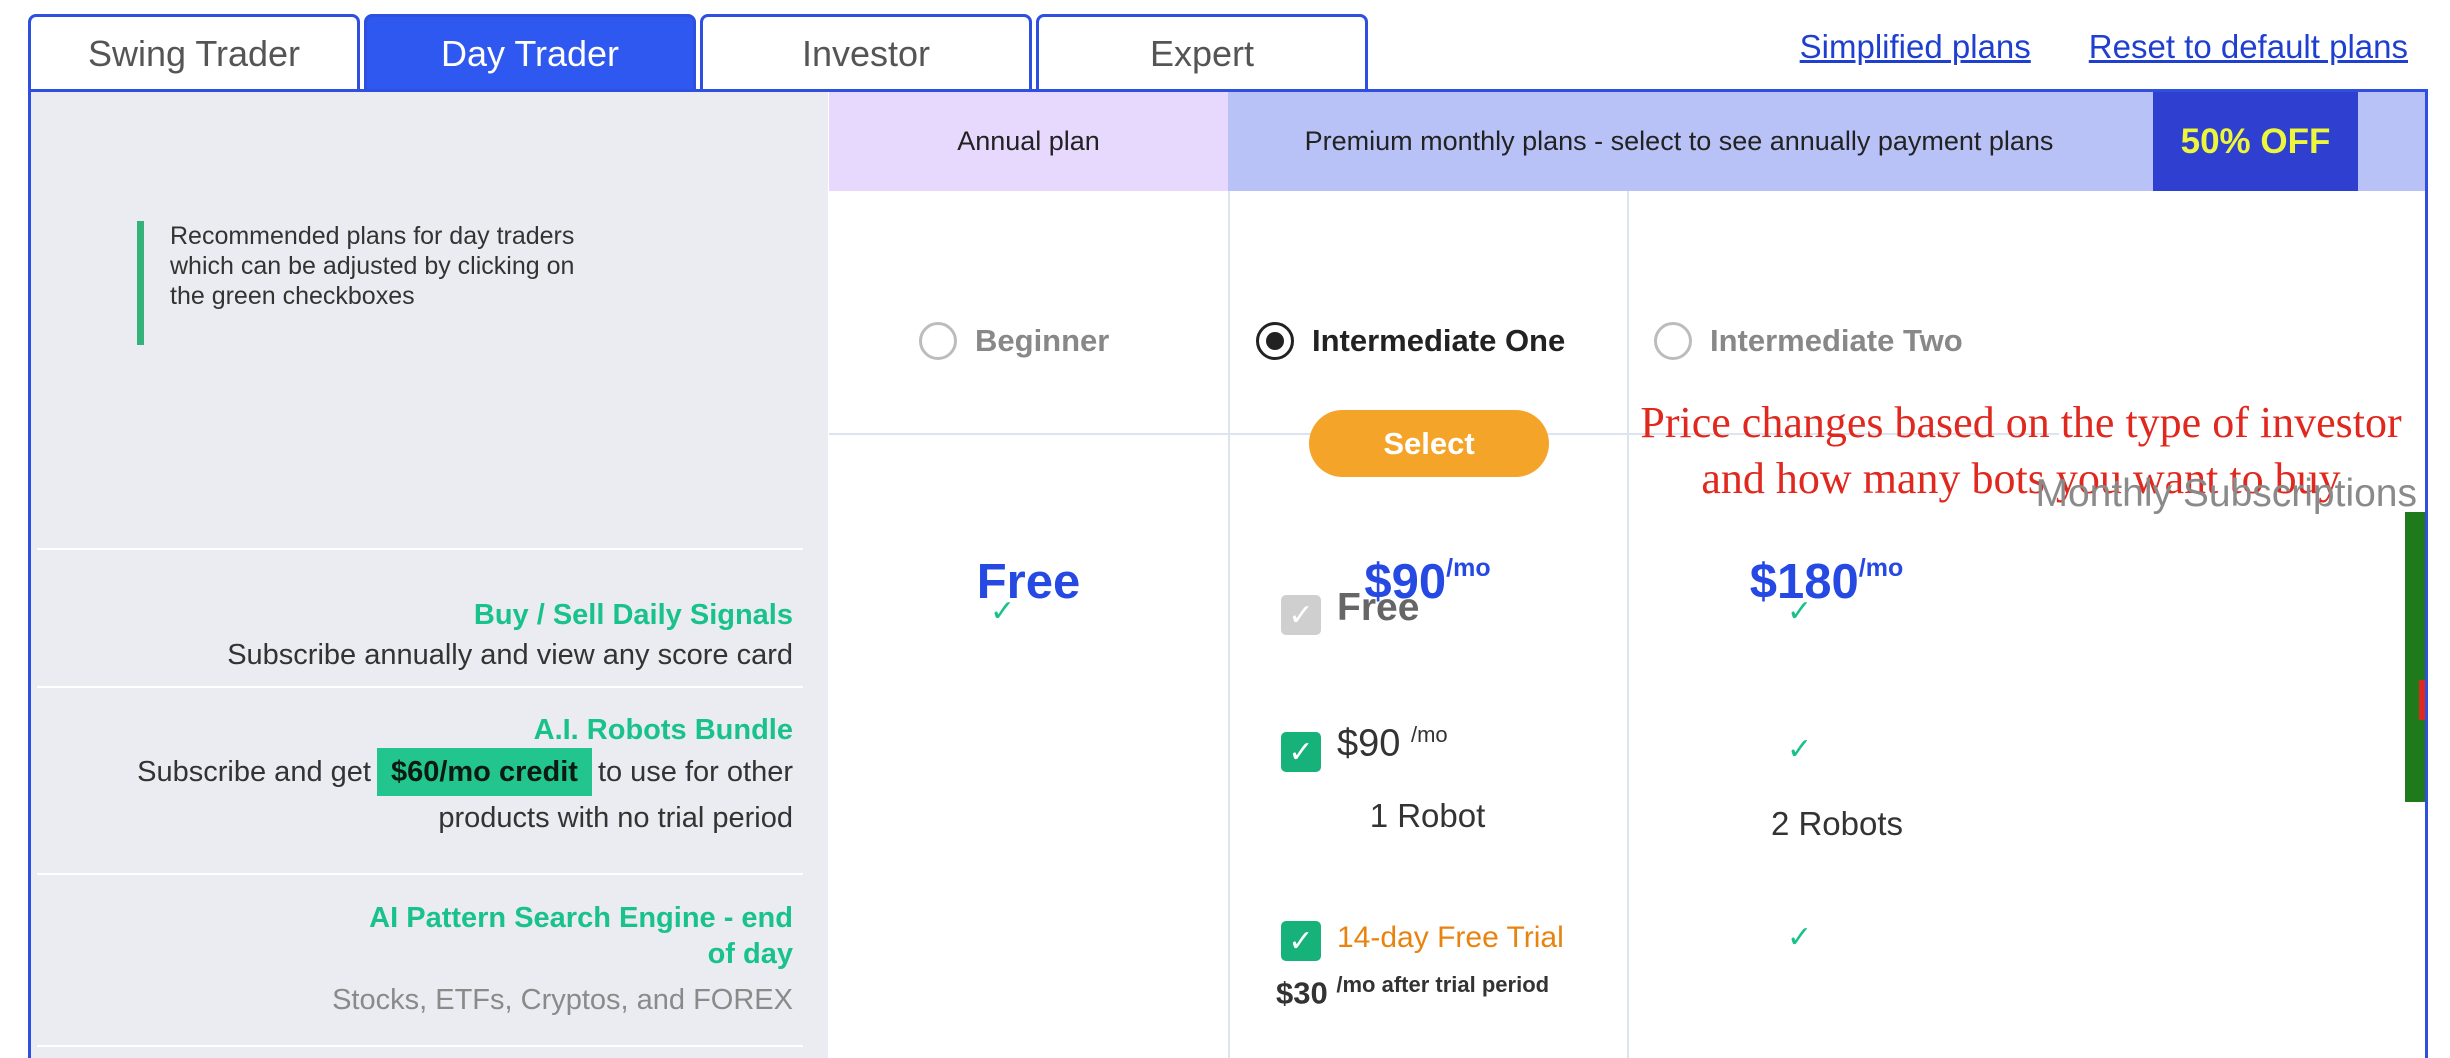 This screenshot has height=1058, width=2450. I want to click on recommendation-line: Recommended plans for day traders, so click(372, 236).